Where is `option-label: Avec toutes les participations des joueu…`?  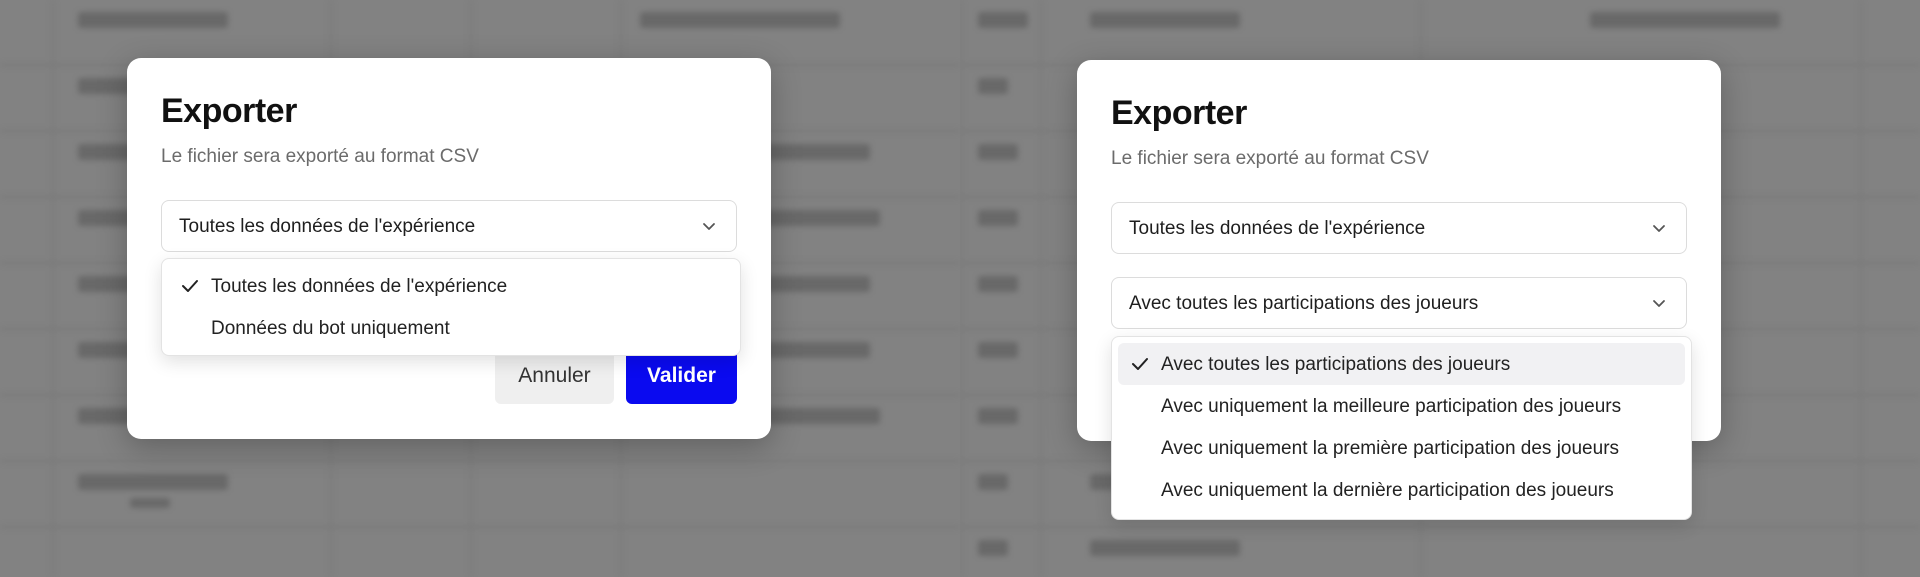
option-label: Avec toutes les participations des joueu… is located at coordinates (1336, 364).